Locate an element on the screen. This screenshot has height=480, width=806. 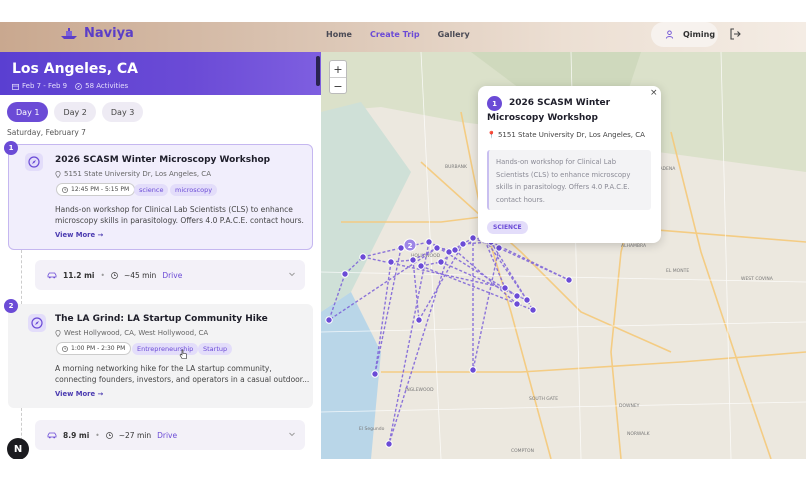
trip-activities: 58 Activities is located at coordinates (101, 86).